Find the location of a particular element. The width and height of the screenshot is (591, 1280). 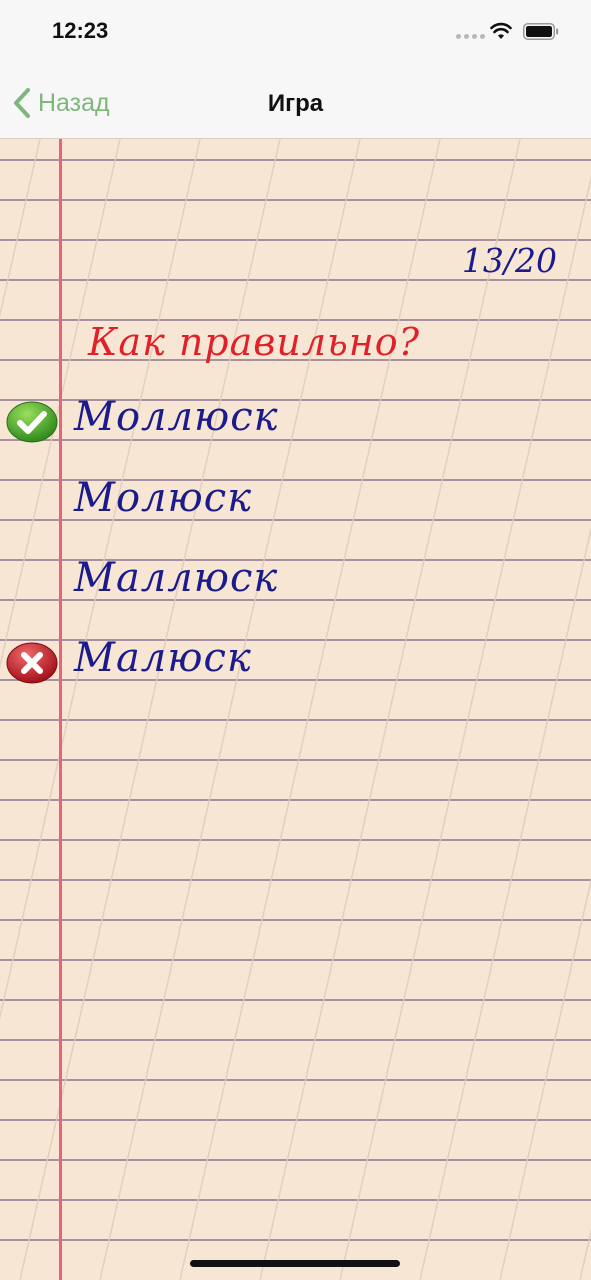

status-time: 12:23 is located at coordinates (80, 30).